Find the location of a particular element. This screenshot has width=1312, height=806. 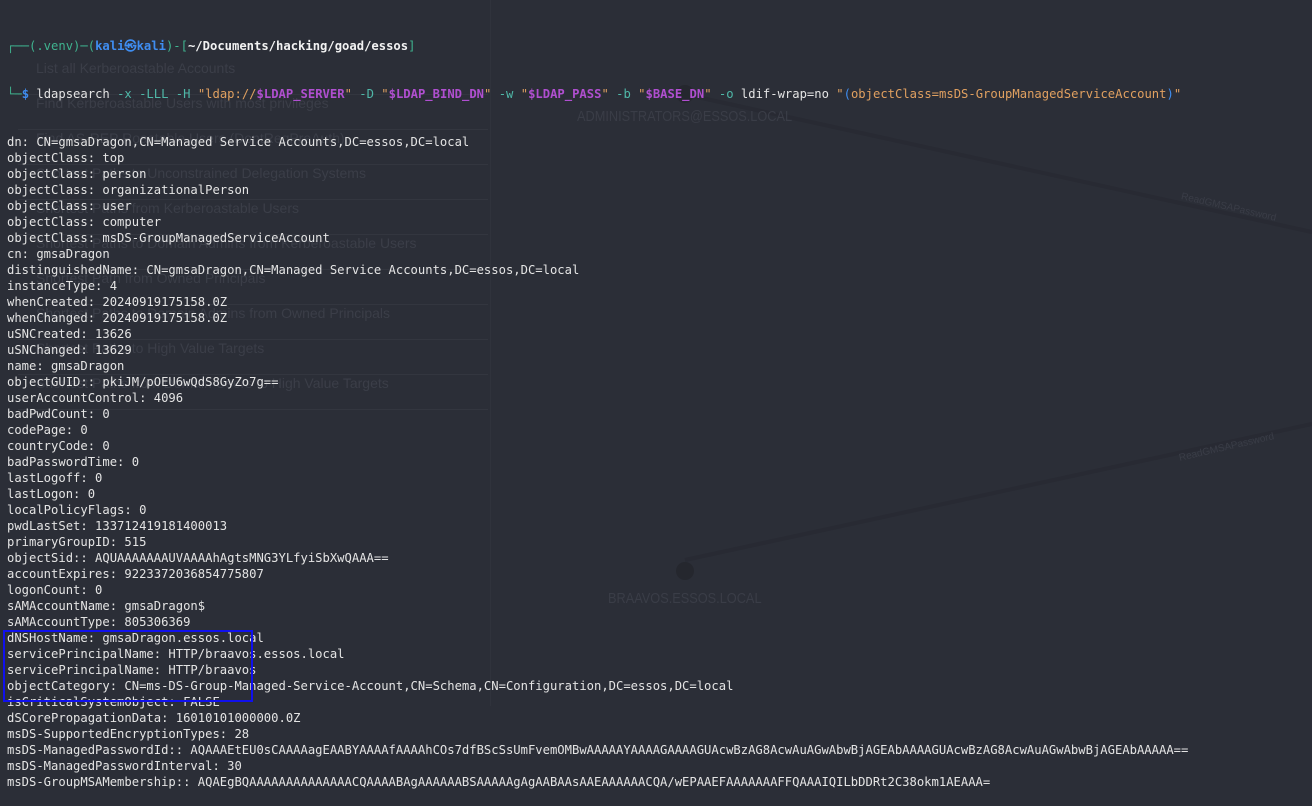

output-line: objectGUID:: pkiJM/pOEU6wQdS8GyZo7g== is located at coordinates (143, 382).